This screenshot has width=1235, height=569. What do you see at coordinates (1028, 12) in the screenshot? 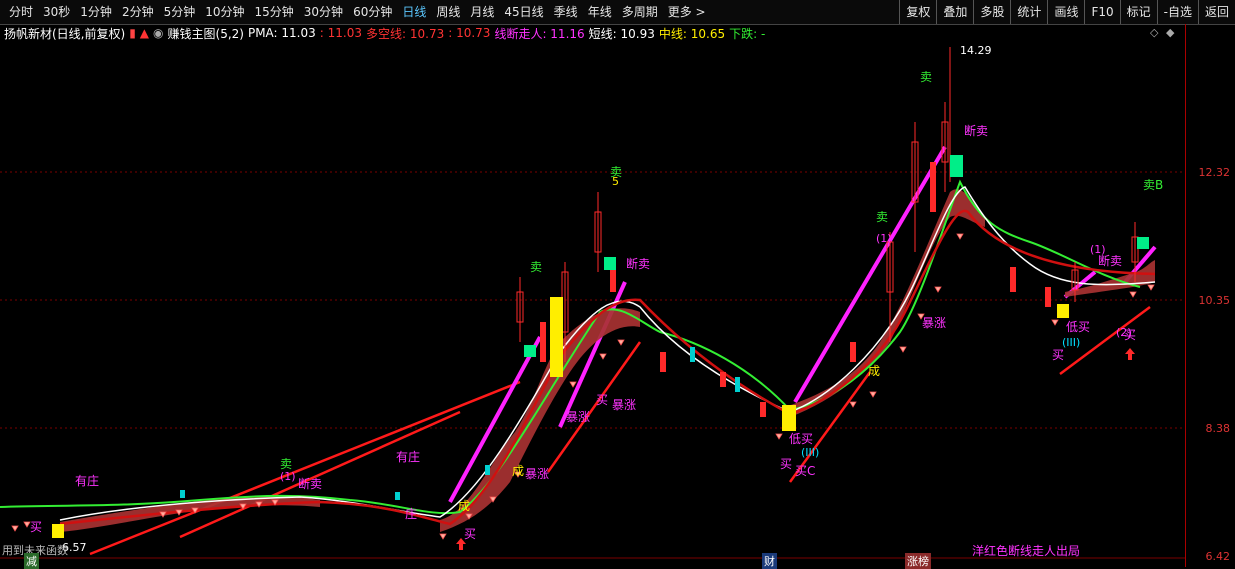
I see `toolbar-button-3: 统计` at bounding box center [1028, 12].